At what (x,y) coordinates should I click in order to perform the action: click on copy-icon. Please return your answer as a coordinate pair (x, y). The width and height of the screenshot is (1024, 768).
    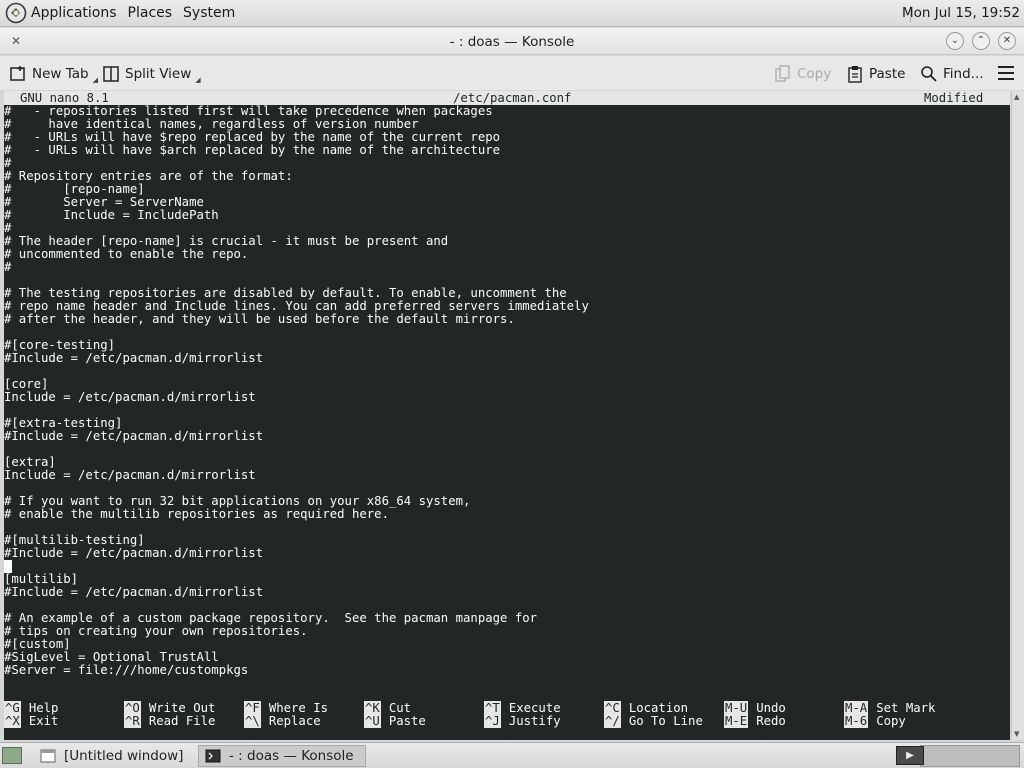
    Looking at the image, I should click on (782, 73).